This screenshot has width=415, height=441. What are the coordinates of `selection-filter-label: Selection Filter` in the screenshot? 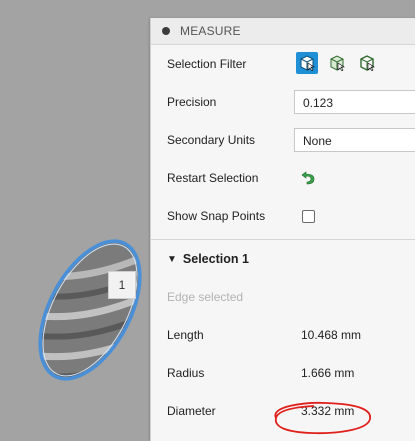 It's located at (207, 64).